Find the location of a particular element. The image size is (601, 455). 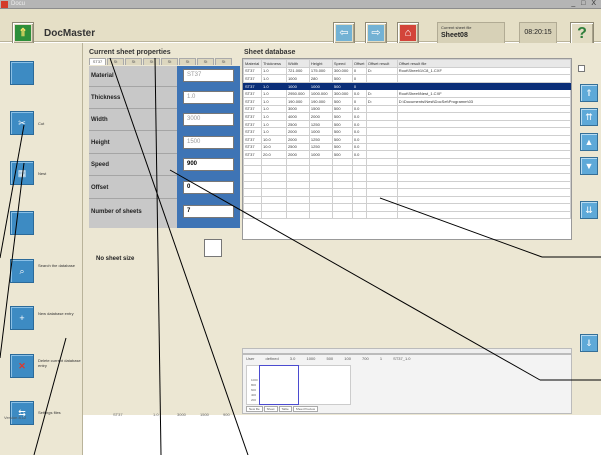

table-row: ST37 10.0 2000 1250 500 0.0 is located at coordinates (407, 139).